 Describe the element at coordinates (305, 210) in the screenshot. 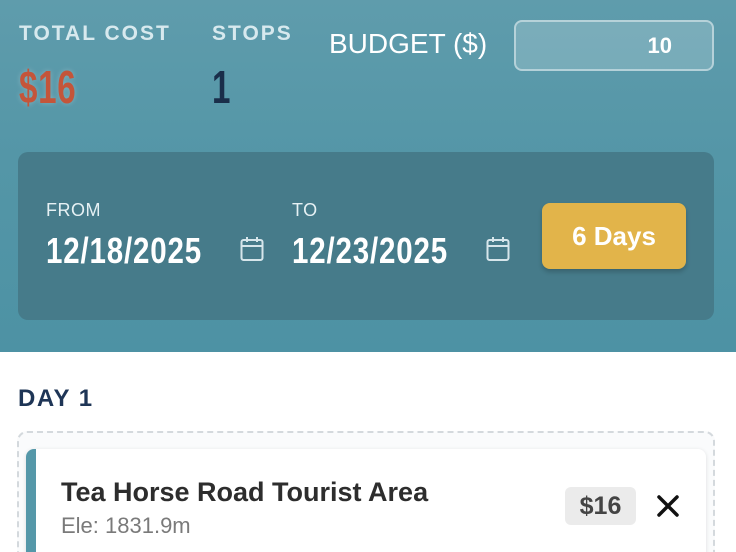

I see `to-date-label: TO` at that location.